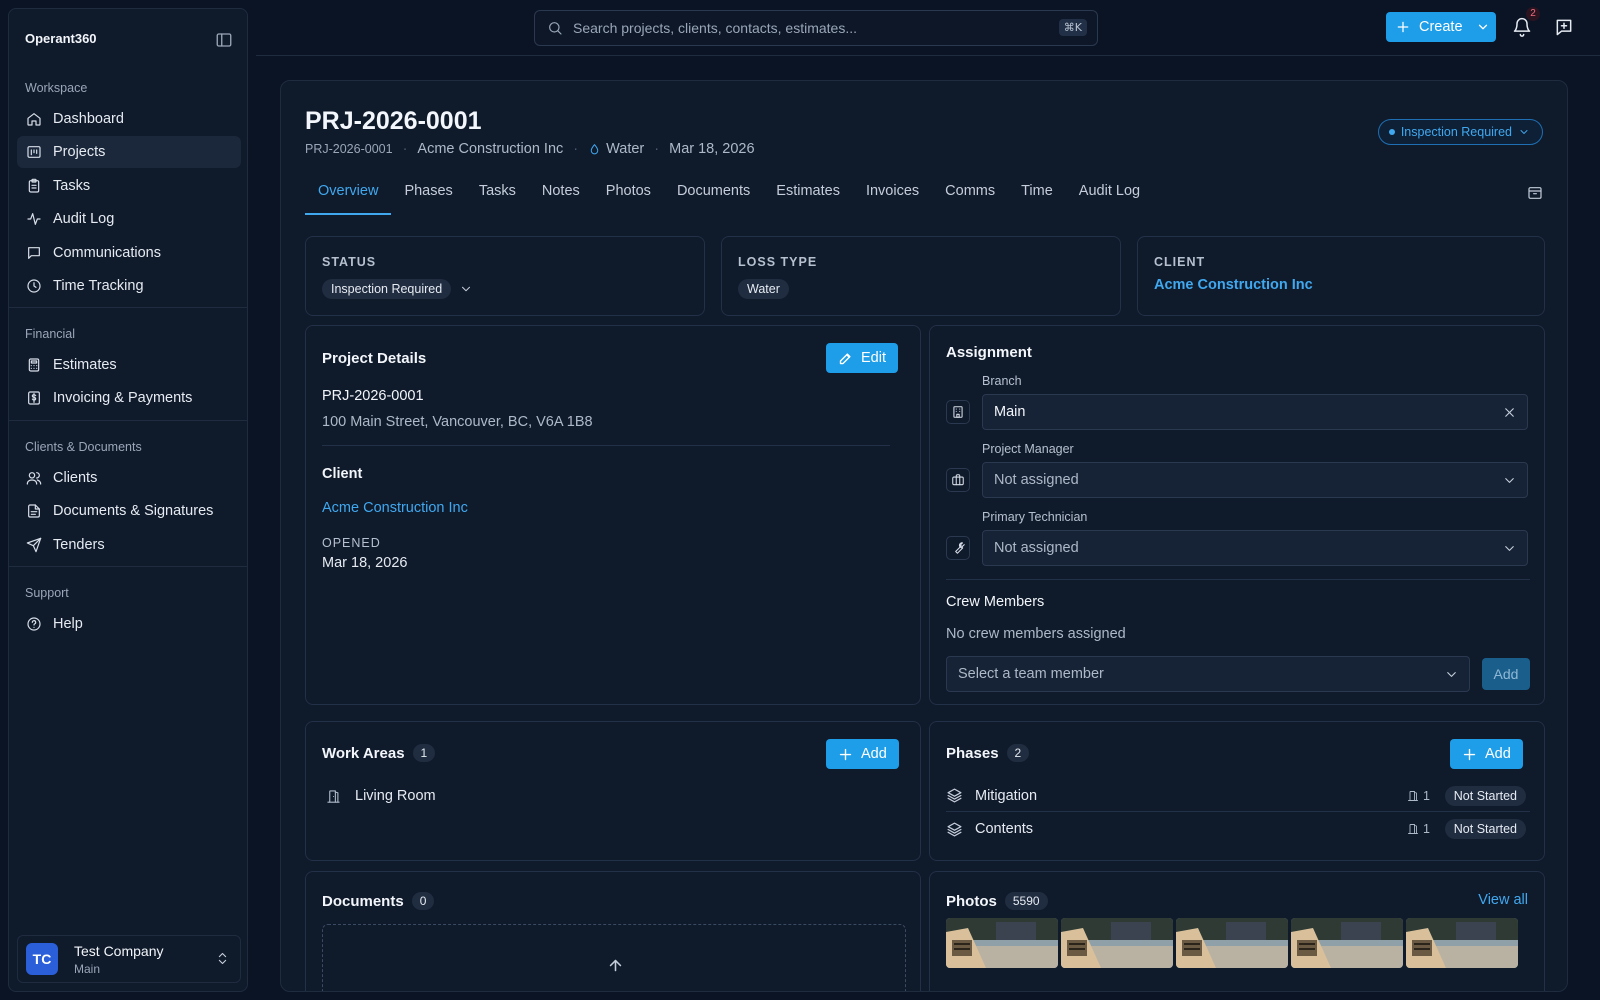  Describe the element at coordinates (129, 545) in the screenshot. I see `sidebar-item-tenders: Tenders` at that location.